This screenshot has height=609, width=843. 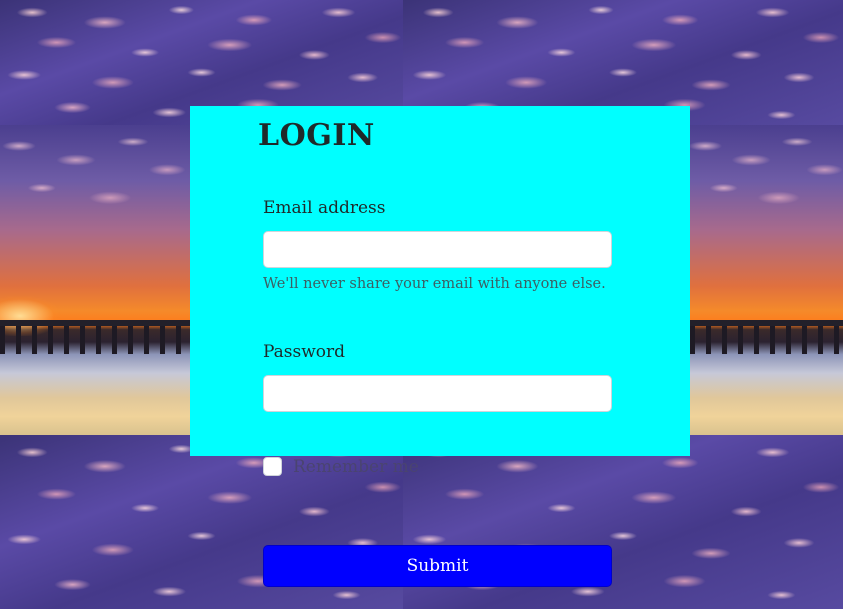 What do you see at coordinates (316, 135) in the screenshot?
I see `page-title: LOGIN` at bounding box center [316, 135].